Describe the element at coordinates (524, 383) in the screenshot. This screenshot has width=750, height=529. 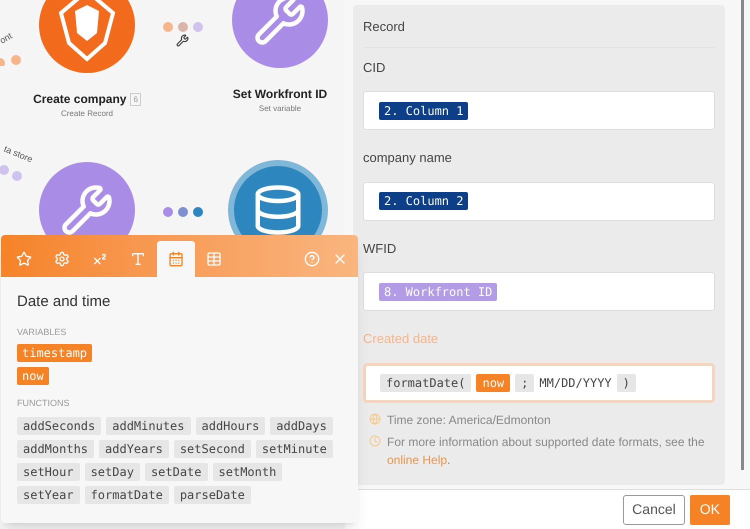
I see `formula-token: ;` at that location.